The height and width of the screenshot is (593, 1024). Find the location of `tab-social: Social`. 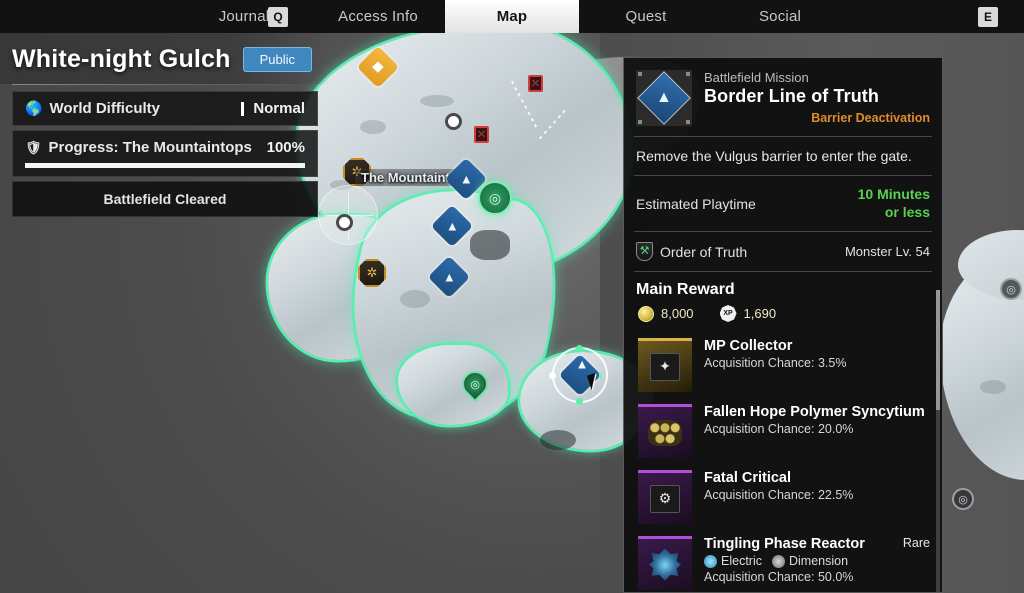

tab-social: Social is located at coordinates (780, 16).